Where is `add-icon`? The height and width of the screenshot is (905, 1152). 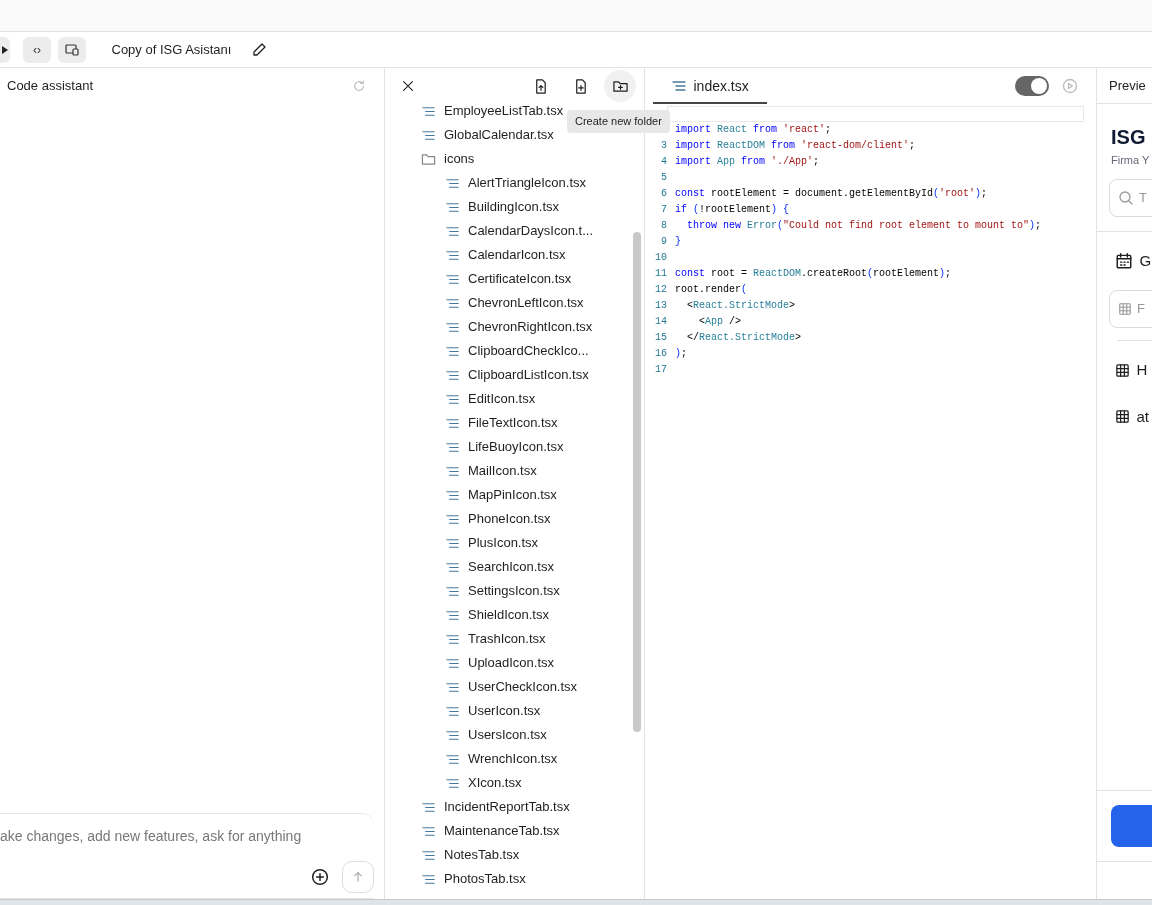
add-icon is located at coordinates (320, 877).